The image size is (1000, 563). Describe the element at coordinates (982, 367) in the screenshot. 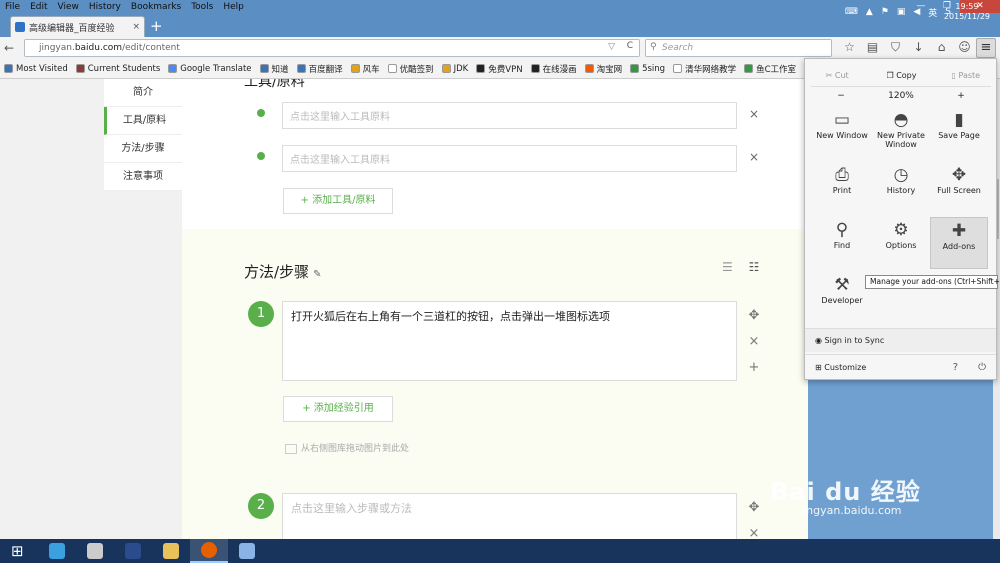

I see `power-icon: ⏻` at that location.